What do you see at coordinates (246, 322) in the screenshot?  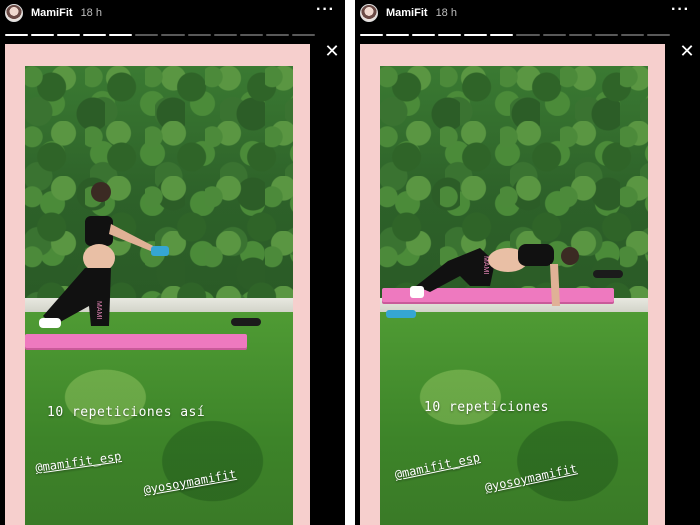 I see `shoes` at bounding box center [246, 322].